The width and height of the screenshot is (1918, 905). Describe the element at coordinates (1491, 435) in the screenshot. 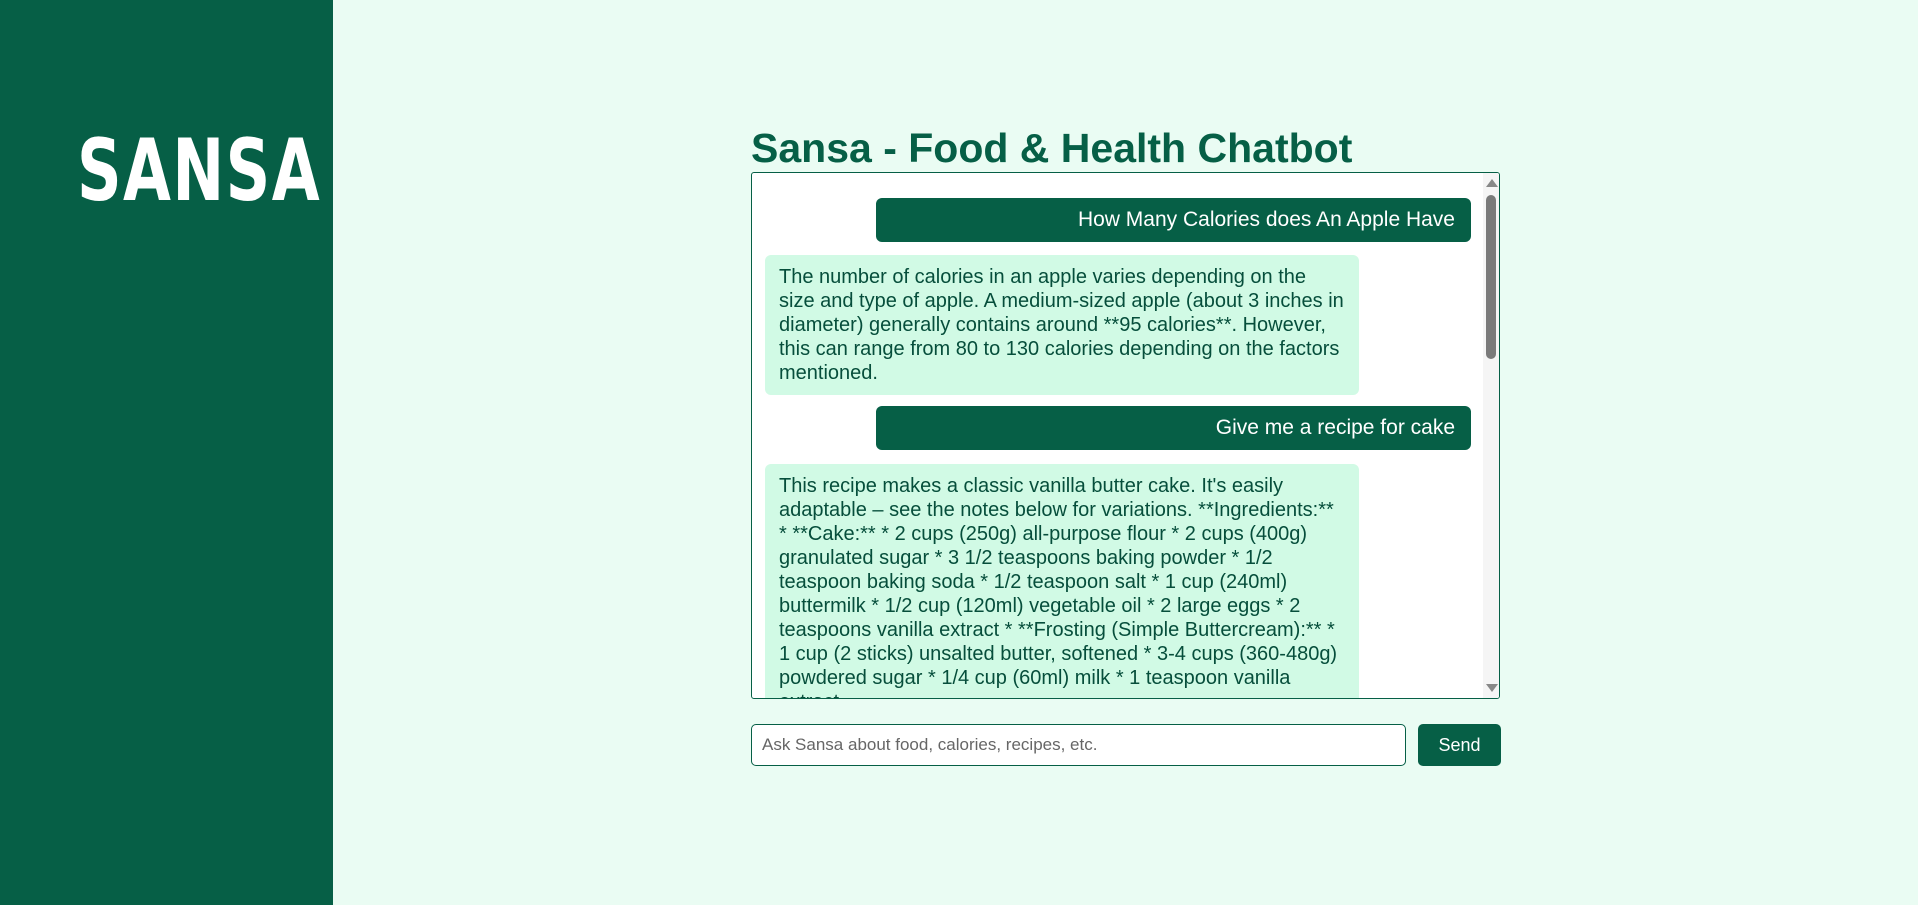

I see `chat-scrollbar` at that location.